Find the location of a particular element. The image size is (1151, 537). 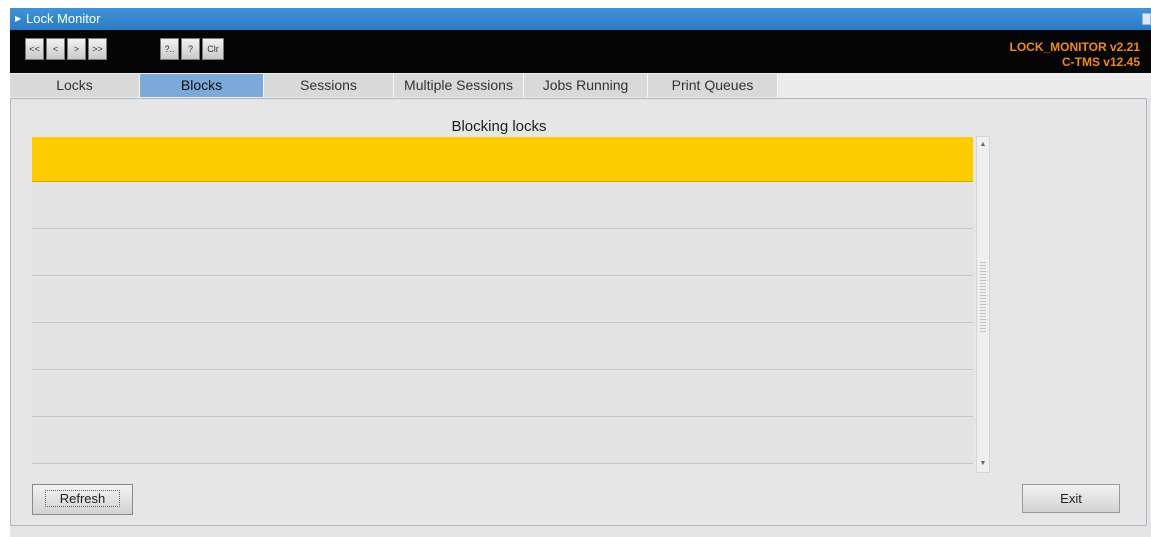

previous-record-button: < is located at coordinates (55, 49).